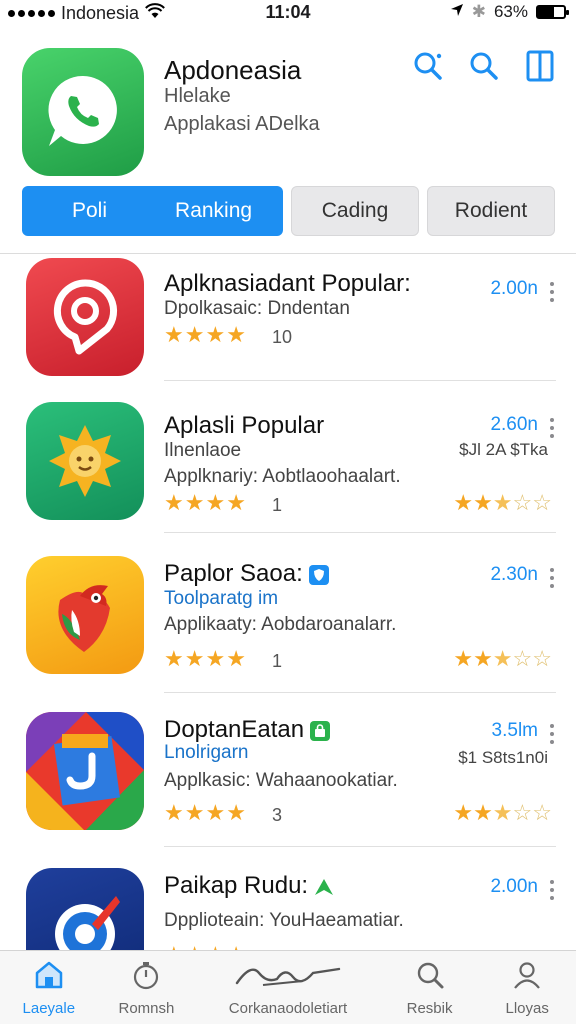 This screenshot has width=576, height=1024. I want to click on app-title-text: Paikap Rudu:, so click(236, 885).